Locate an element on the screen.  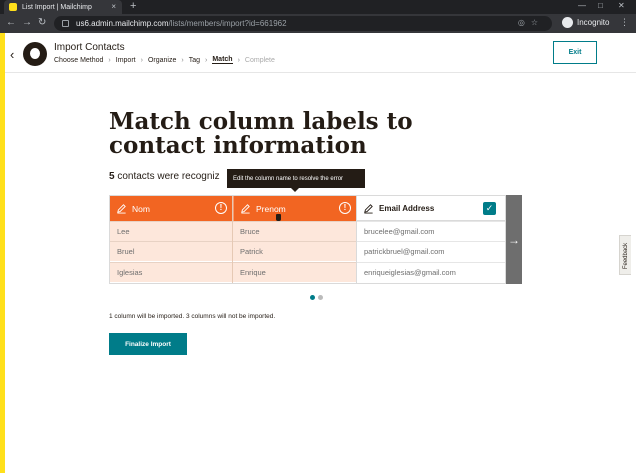
close-tab-icon: × is located at coordinates (113, 6).